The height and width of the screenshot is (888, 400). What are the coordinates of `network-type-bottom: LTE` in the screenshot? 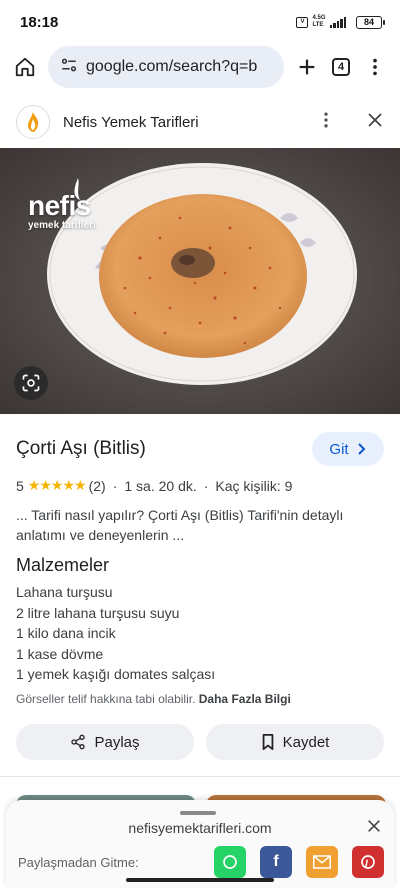 It's located at (318, 25).